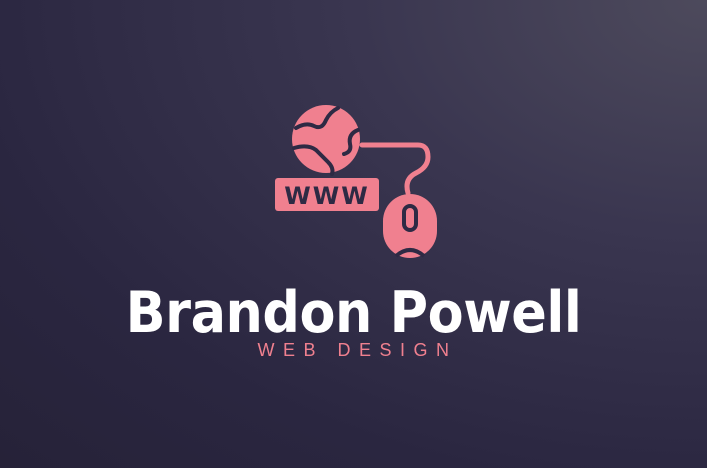 The height and width of the screenshot is (468, 707). What do you see at coordinates (326, 196) in the screenshot?
I see `www-label: WWW` at bounding box center [326, 196].